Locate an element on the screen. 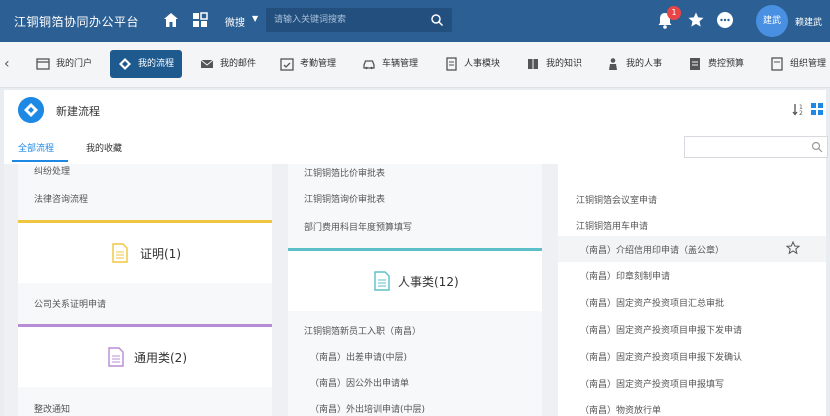  list-item: （南昌）固定资产投资项目申报下发确认 is located at coordinates (692, 356).